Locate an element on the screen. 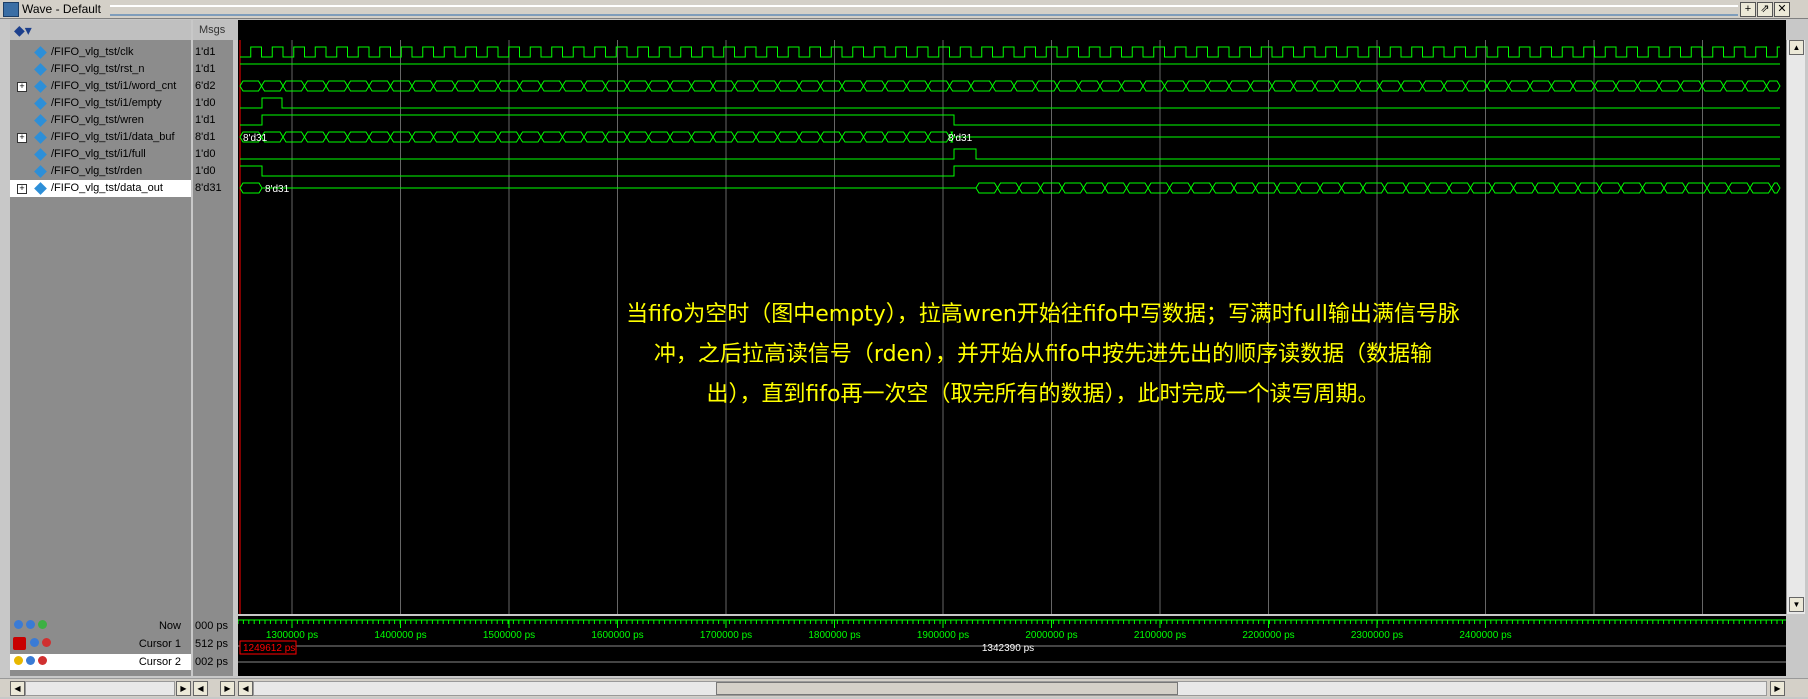 The width and height of the screenshot is (1808, 699). cursor1-marker: 1249612 ps is located at coordinates (269, 648).